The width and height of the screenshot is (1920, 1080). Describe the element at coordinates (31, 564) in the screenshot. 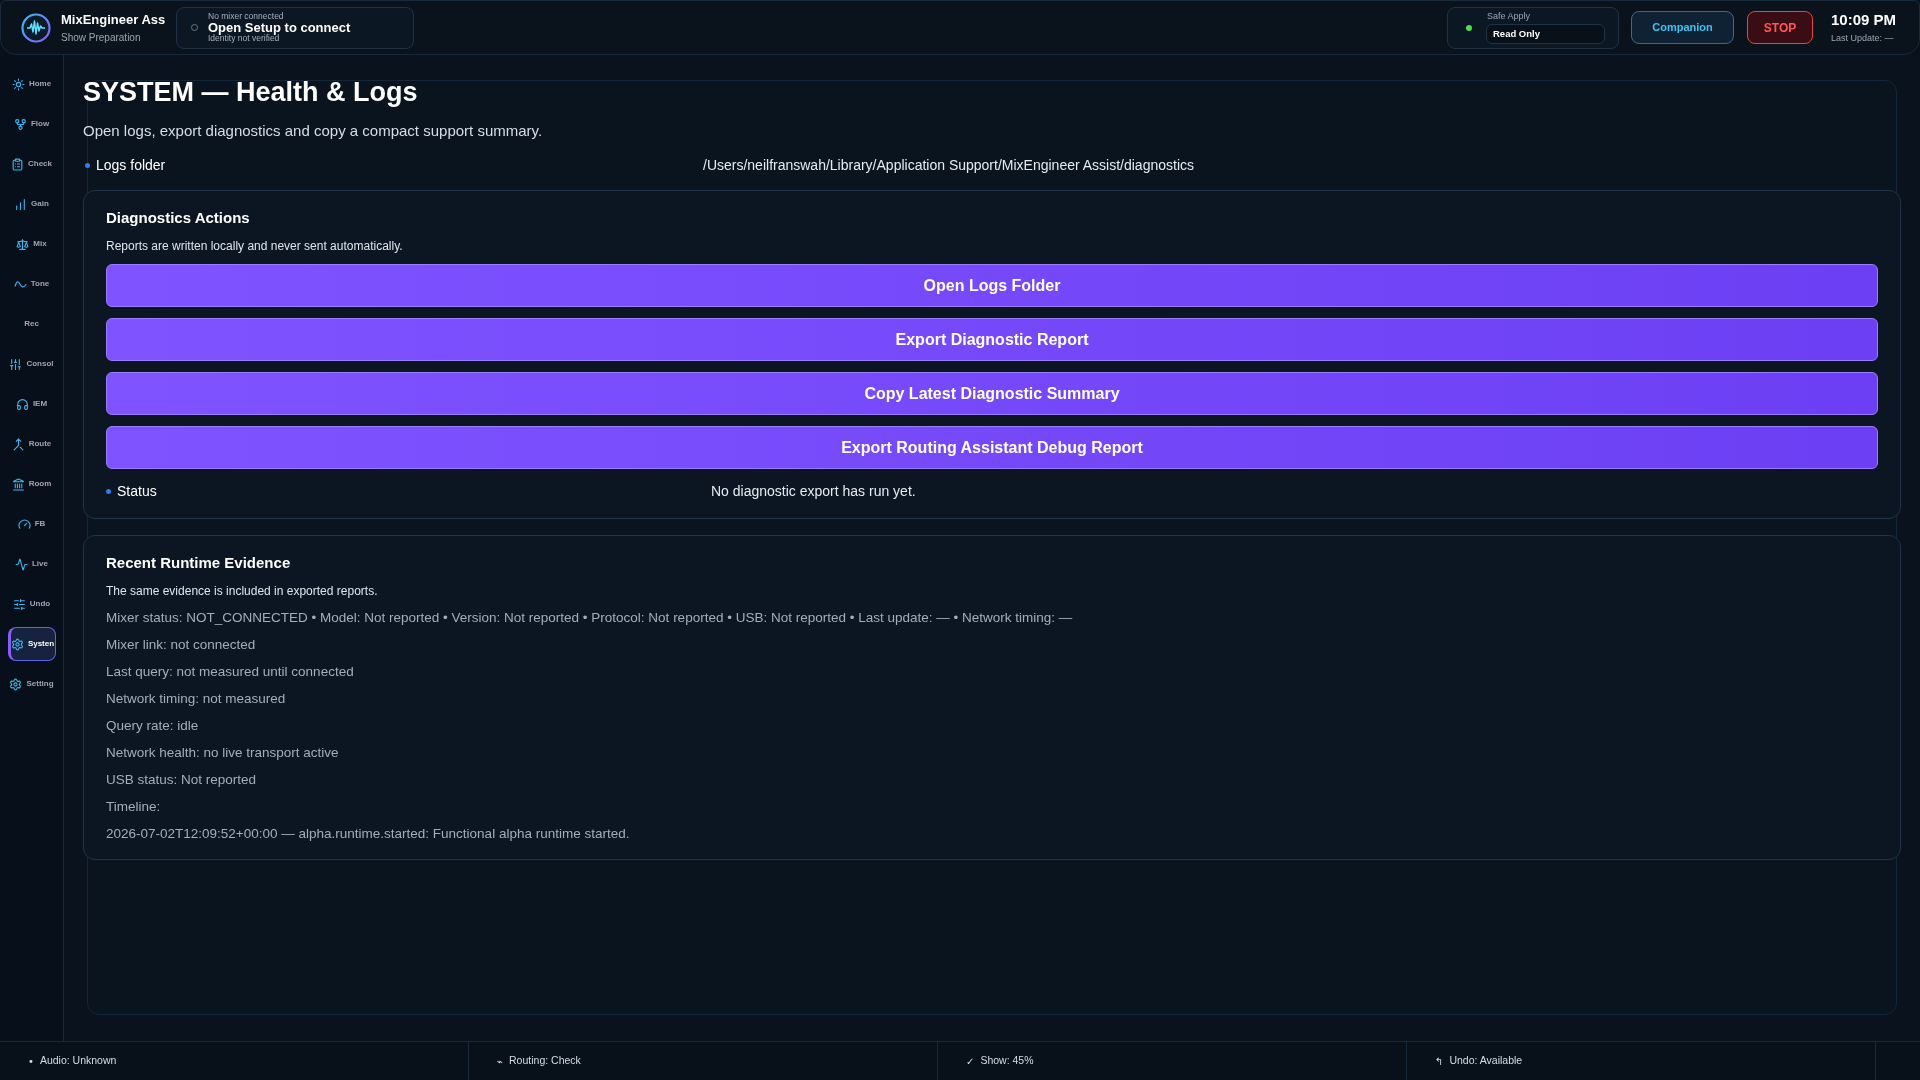

I see `sidebar-item: Live` at that location.